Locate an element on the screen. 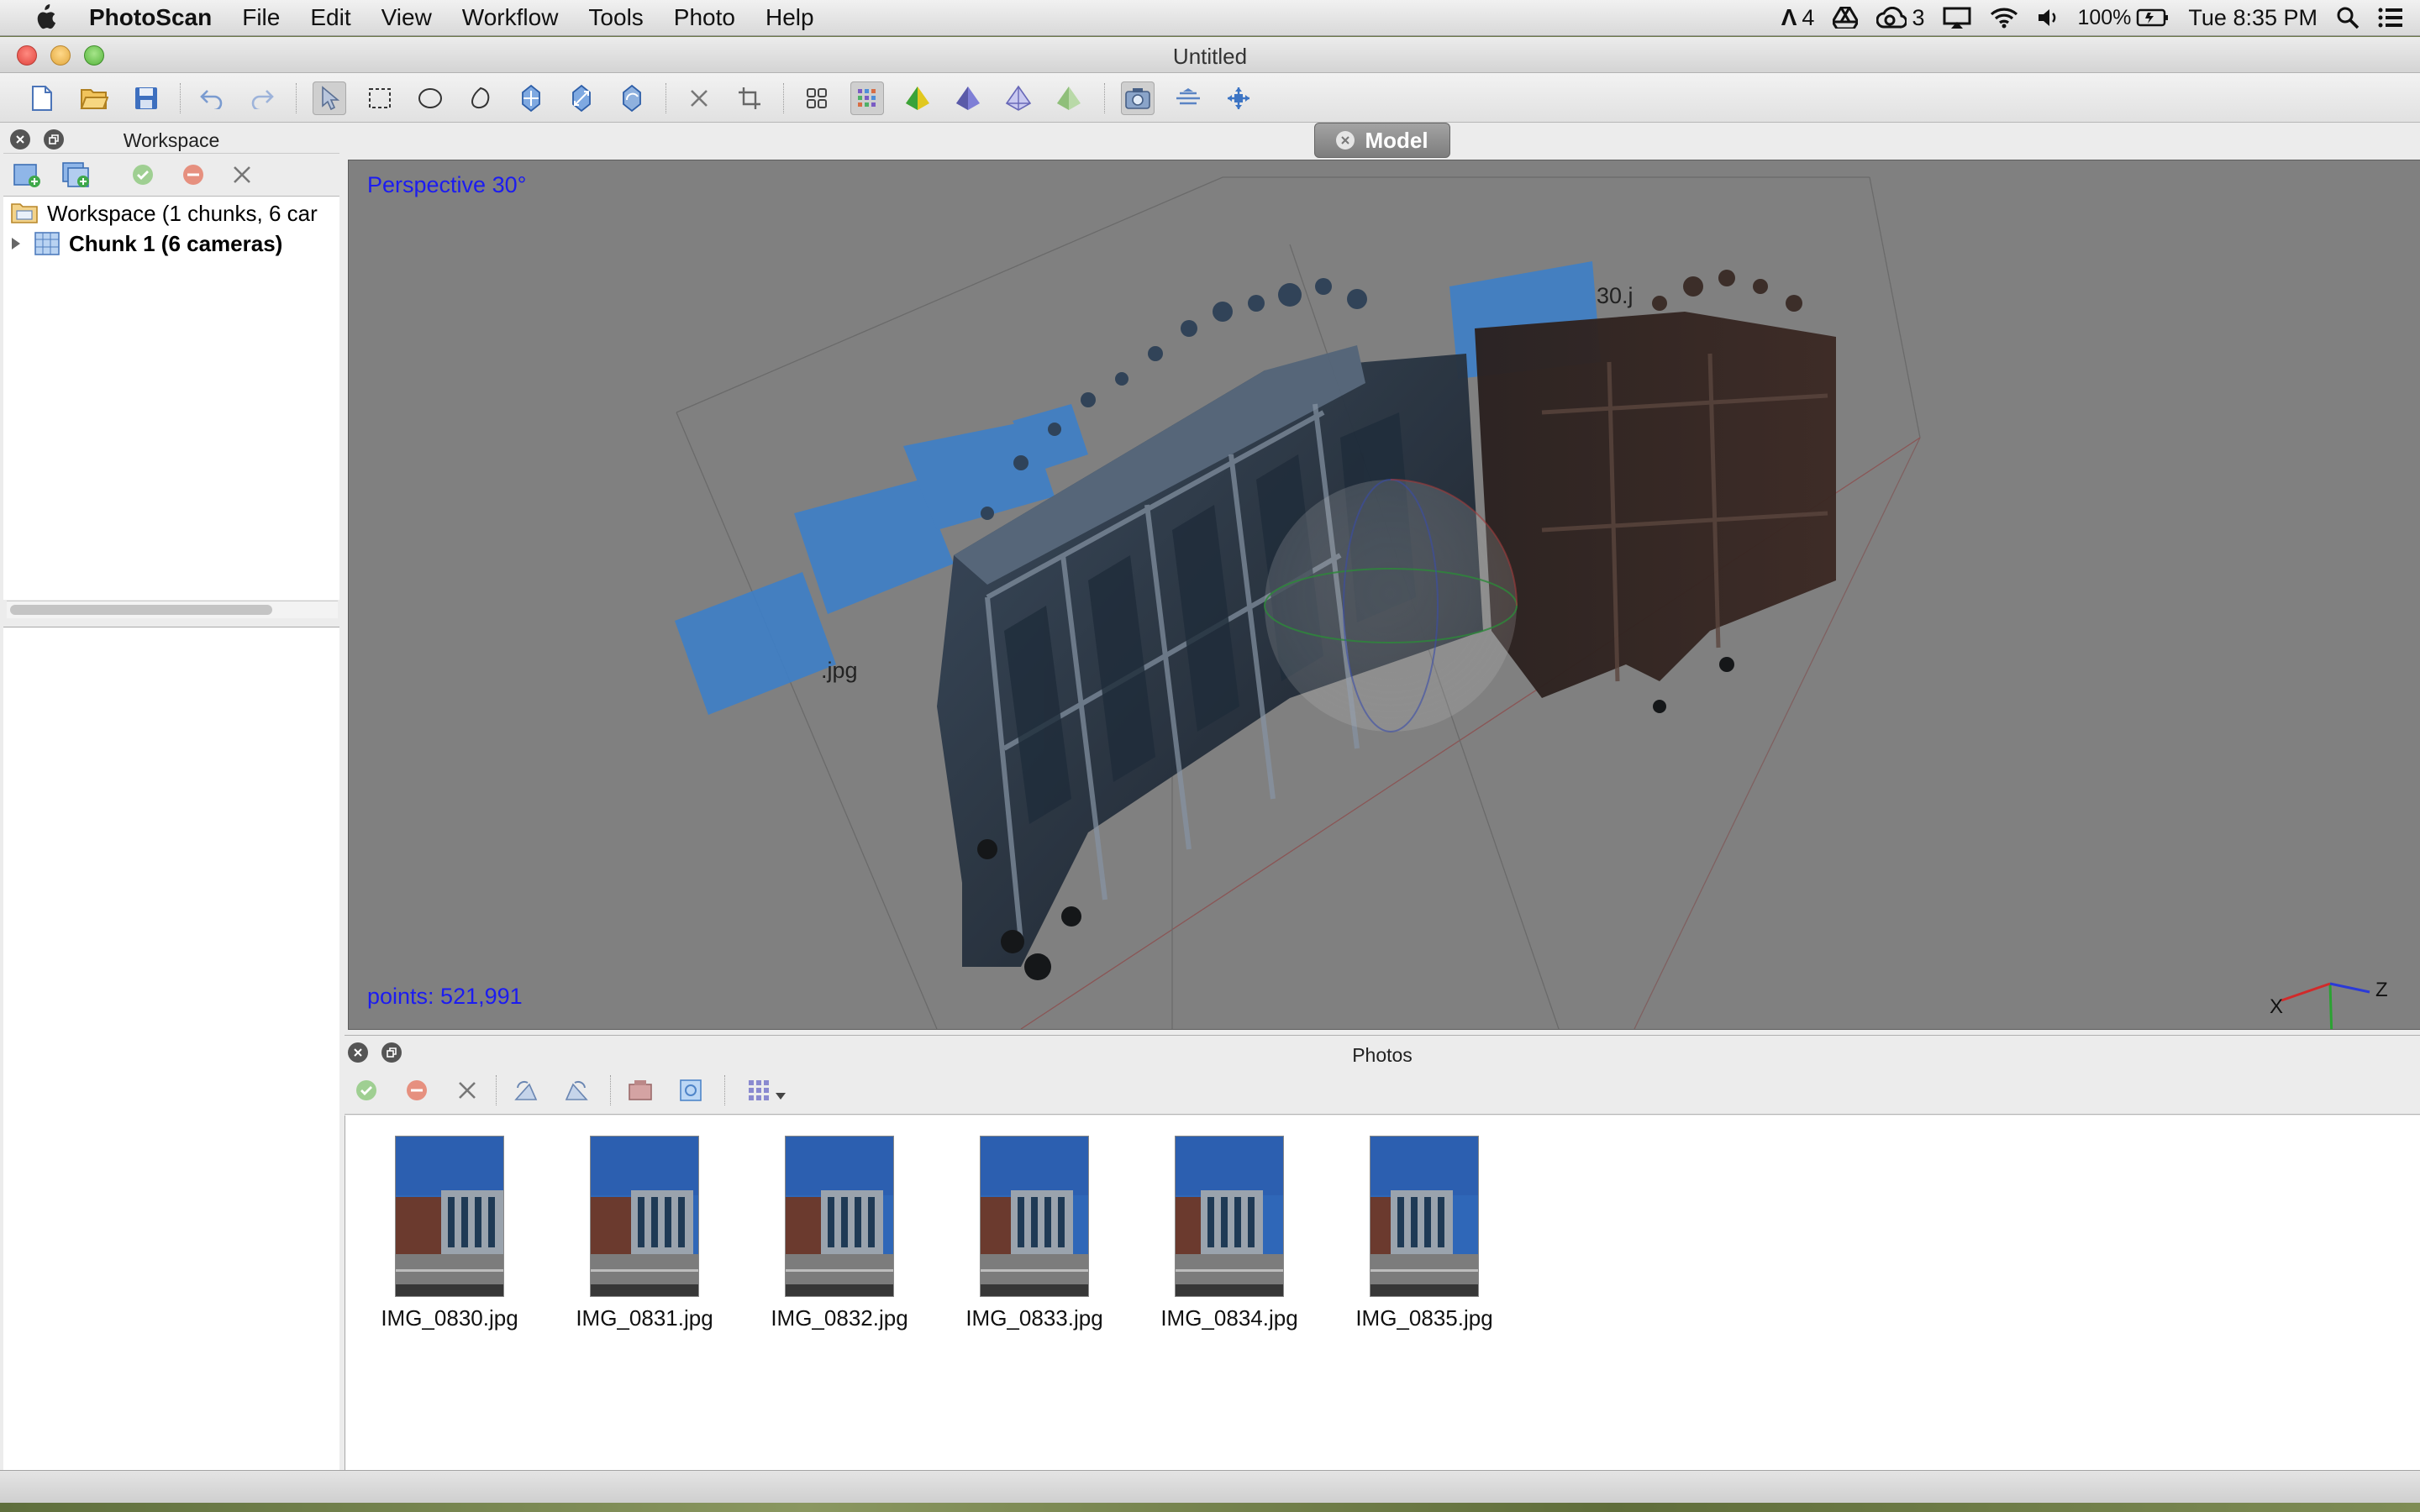  menu-tools: Tools is located at coordinates (615, 17).